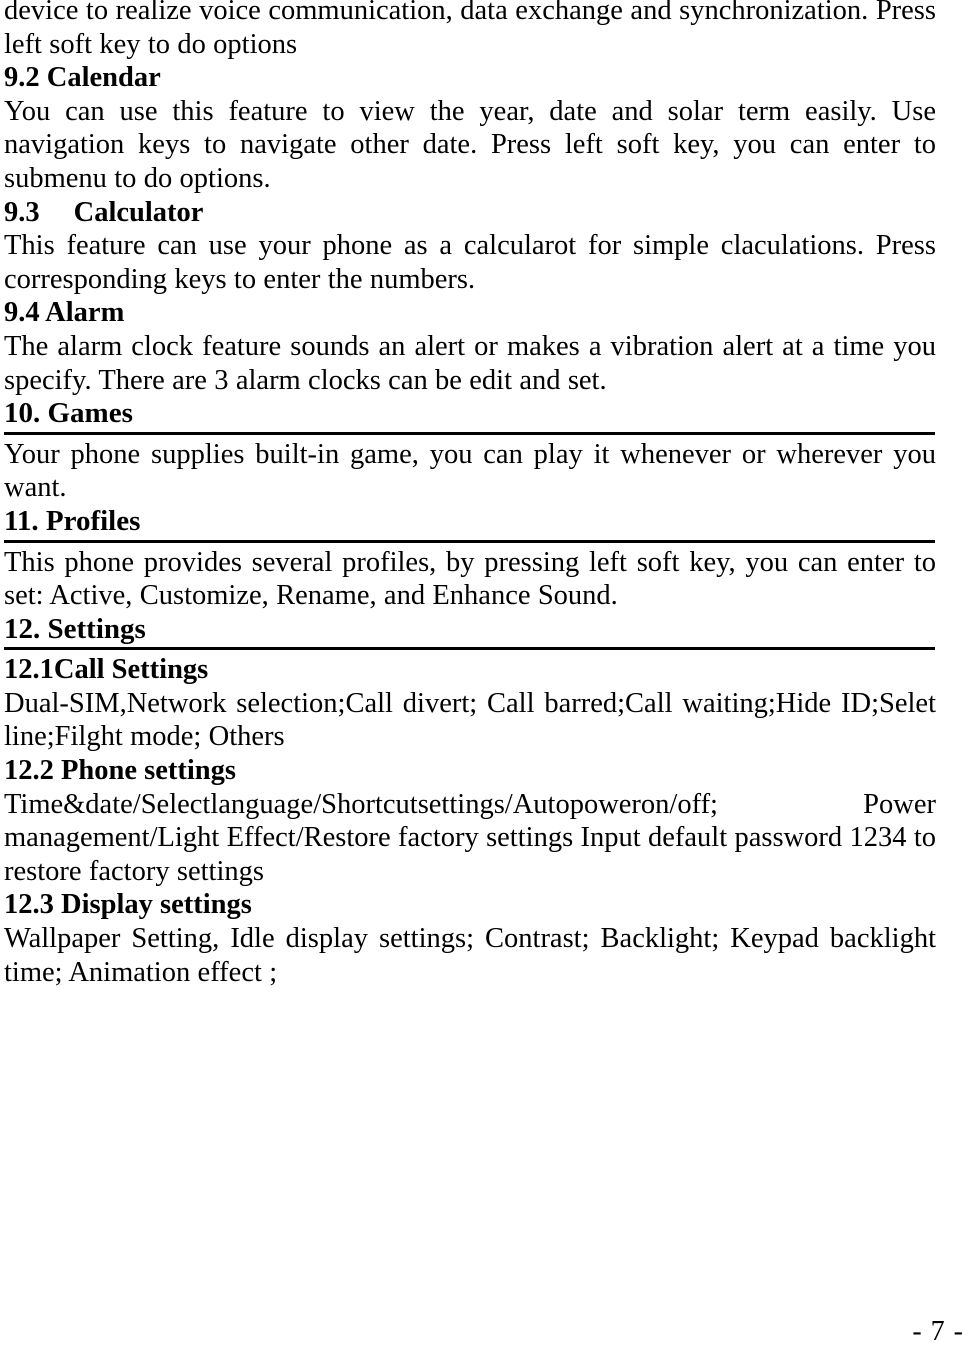  What do you see at coordinates (128, 905) in the screenshot?
I see `heading-12-3-display-settings: 12.3 Display settings` at bounding box center [128, 905].